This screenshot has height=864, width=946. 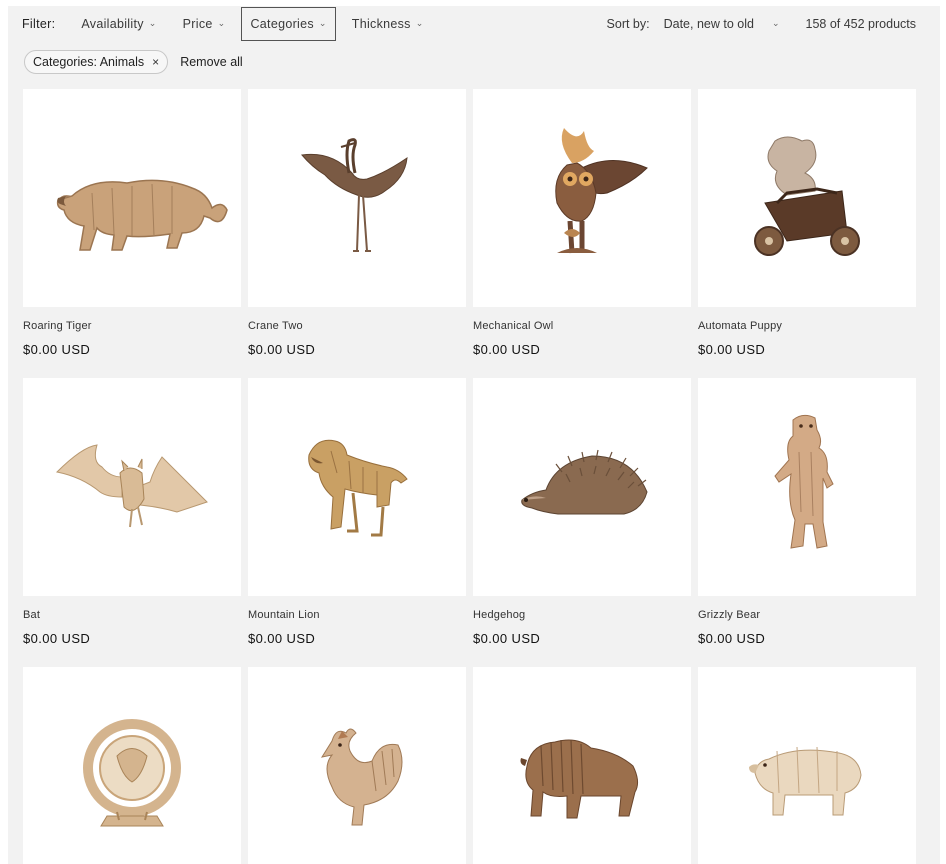 What do you see at coordinates (807, 326) in the screenshot?
I see `product-title: Automata Puppy` at bounding box center [807, 326].